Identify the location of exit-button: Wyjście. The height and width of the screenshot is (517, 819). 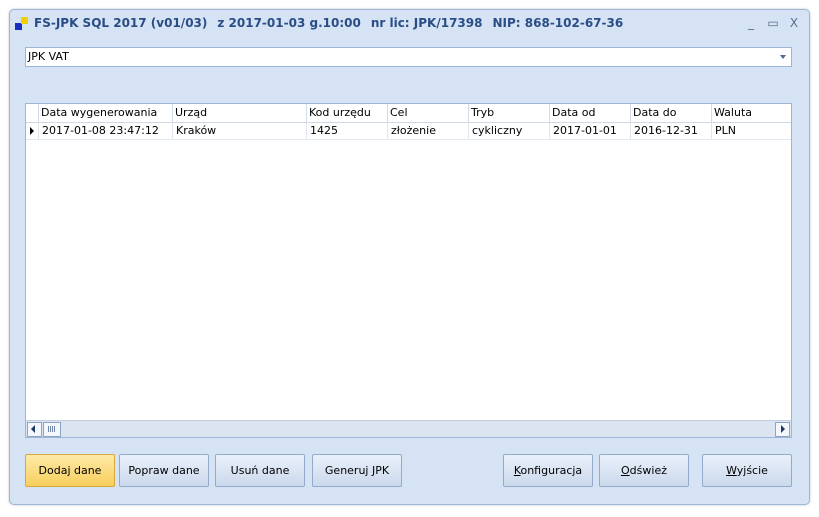
(747, 470).